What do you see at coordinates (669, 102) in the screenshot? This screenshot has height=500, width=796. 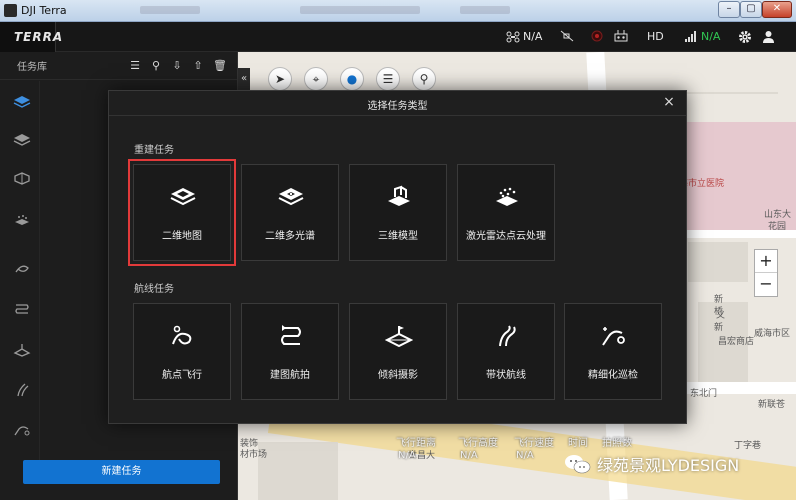 I see `dialog-close-button: ×` at bounding box center [669, 102].